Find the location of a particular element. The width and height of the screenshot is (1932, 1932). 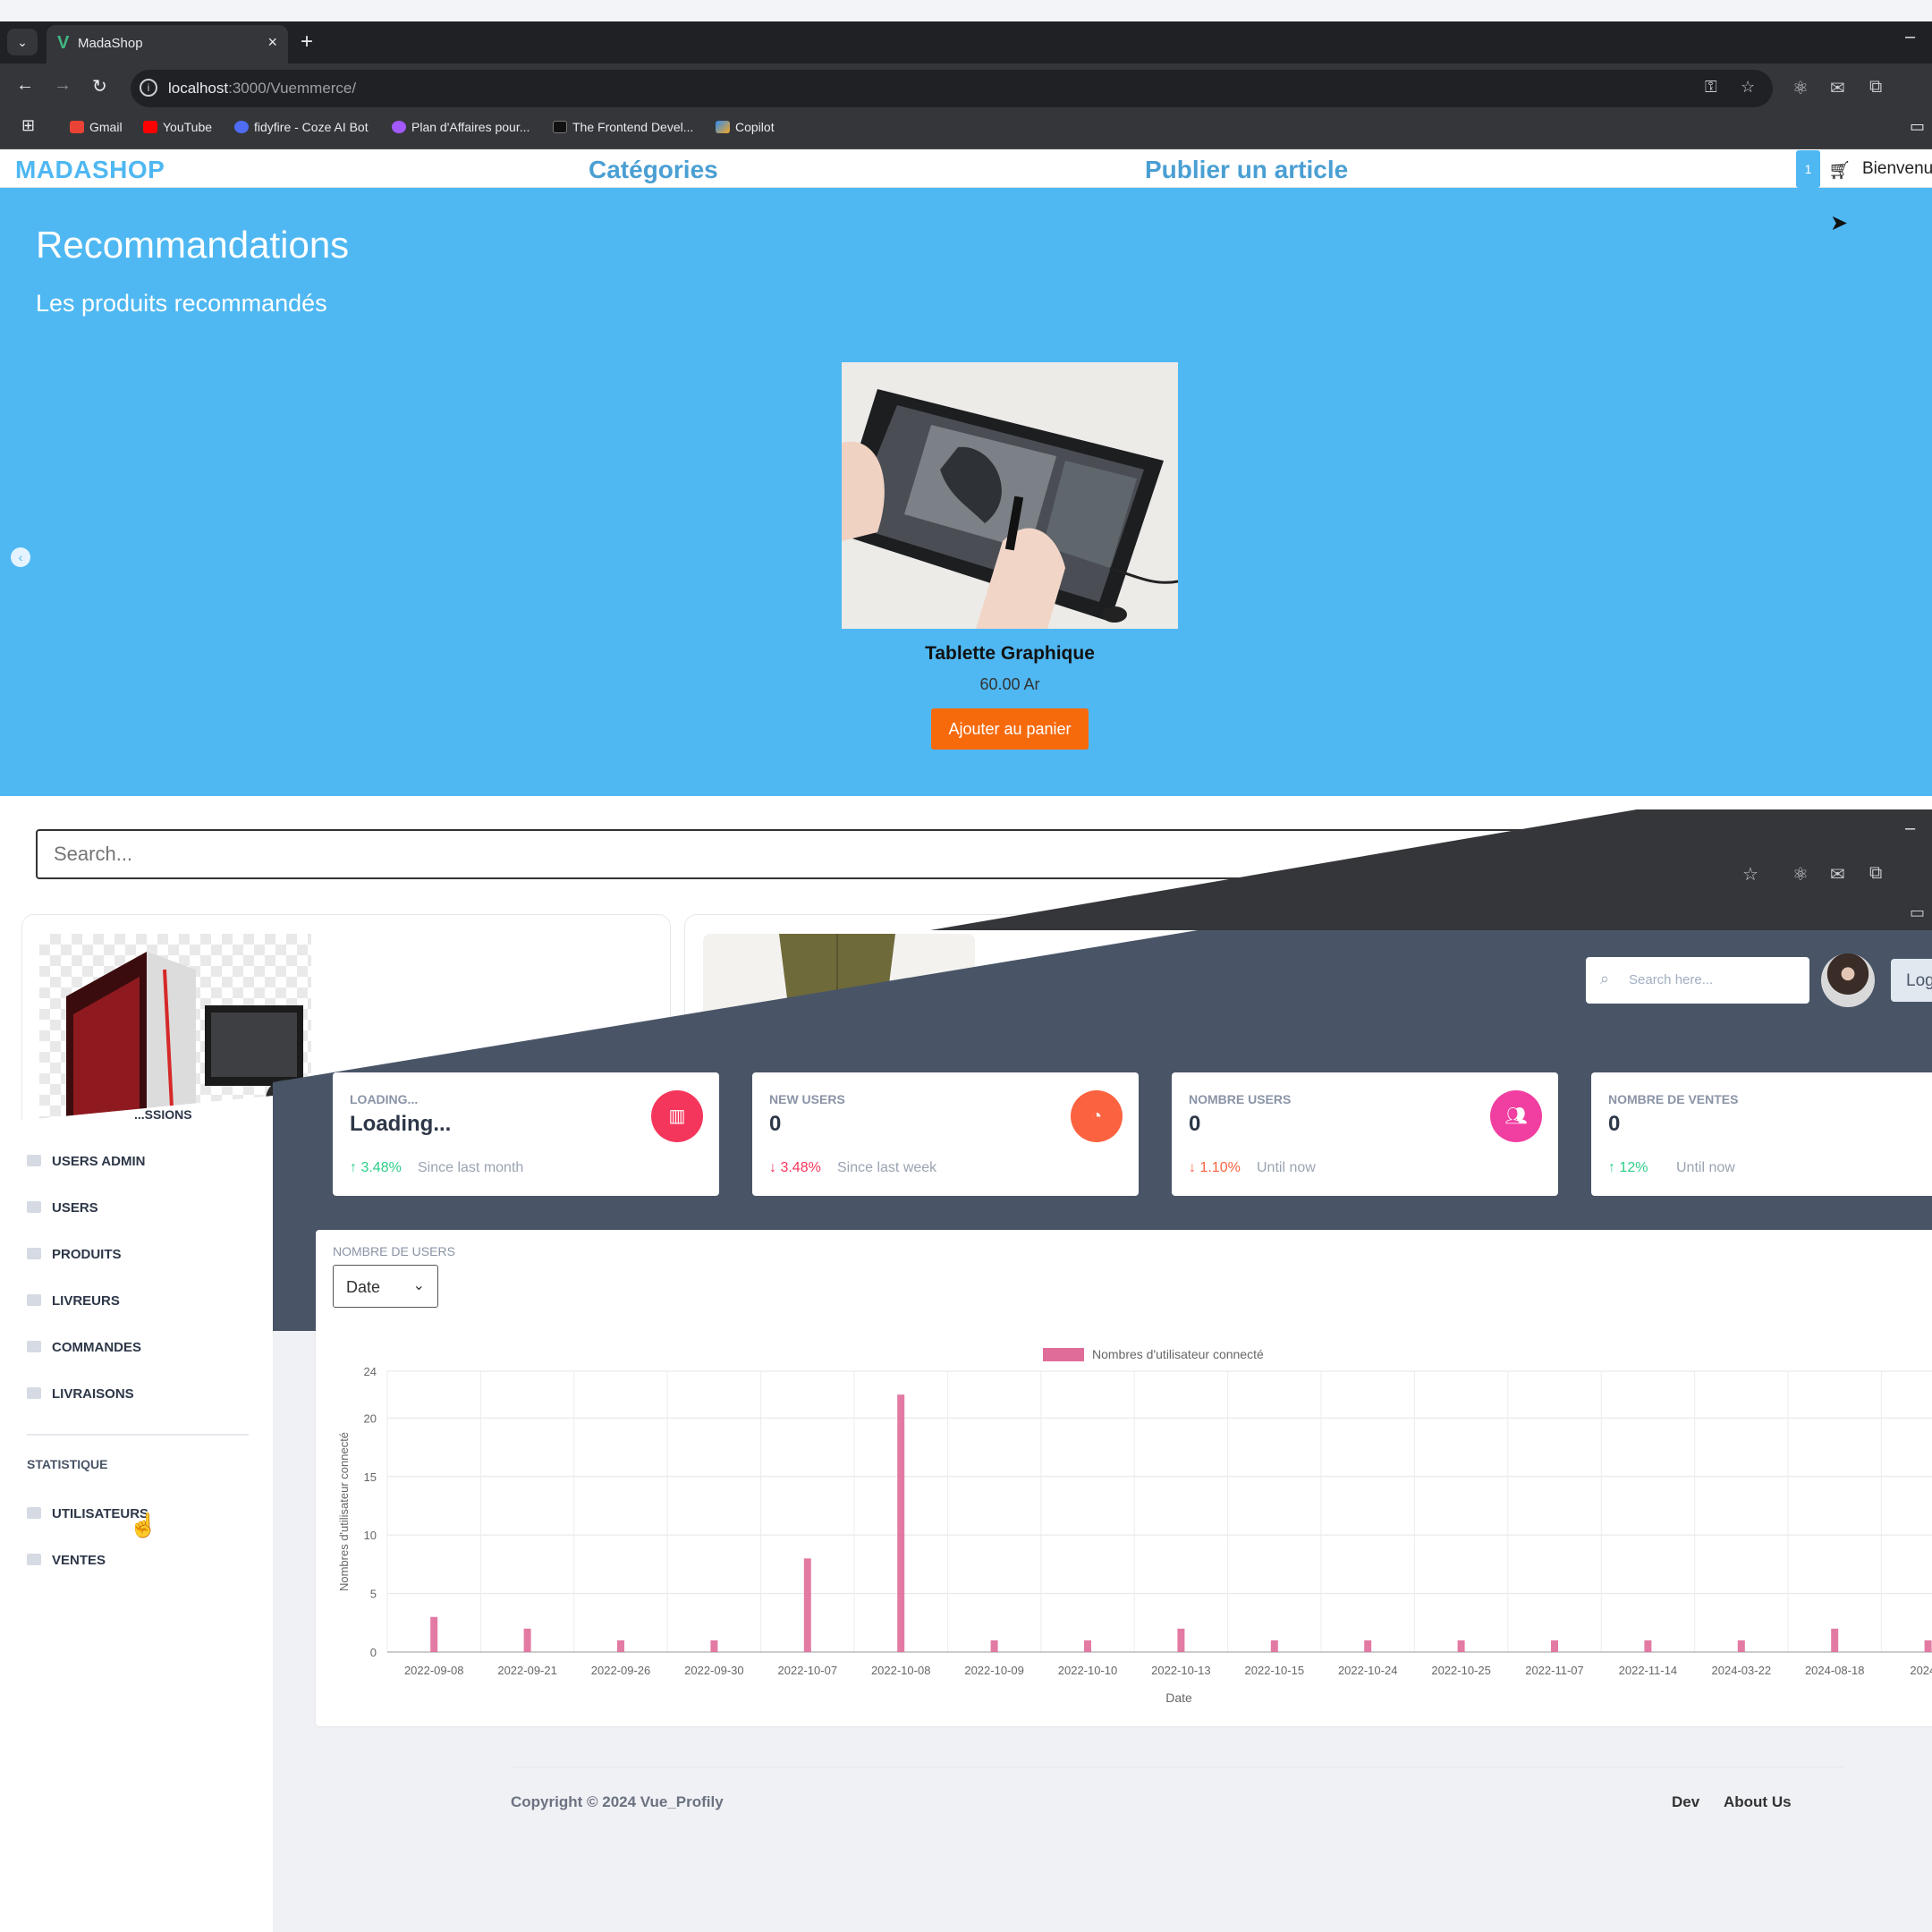

back-arrow-icon: ← is located at coordinates (25, 85).